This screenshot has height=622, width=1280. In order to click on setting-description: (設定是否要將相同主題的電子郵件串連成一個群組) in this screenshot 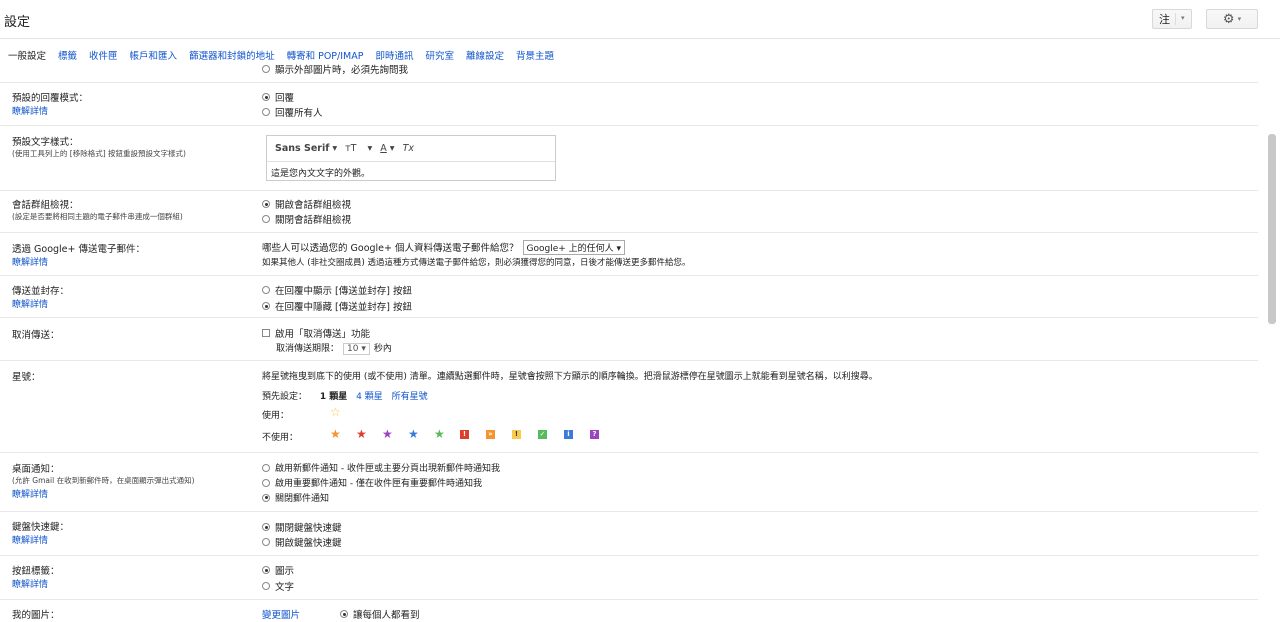, I will do `click(97, 216)`.